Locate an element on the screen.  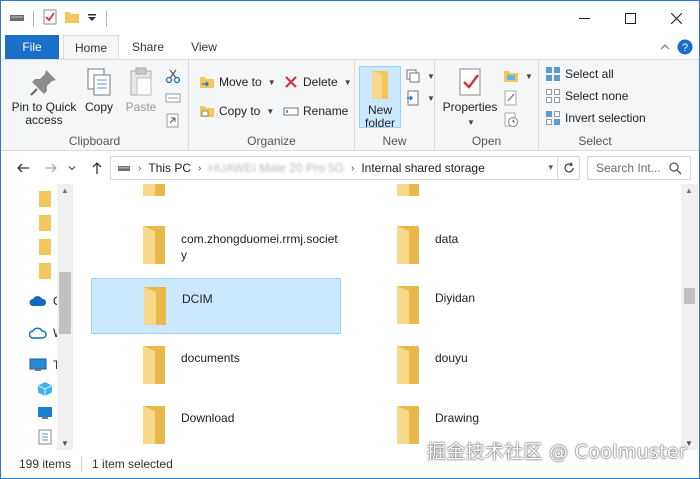
back-arrow-icon is located at coordinates (23, 168).